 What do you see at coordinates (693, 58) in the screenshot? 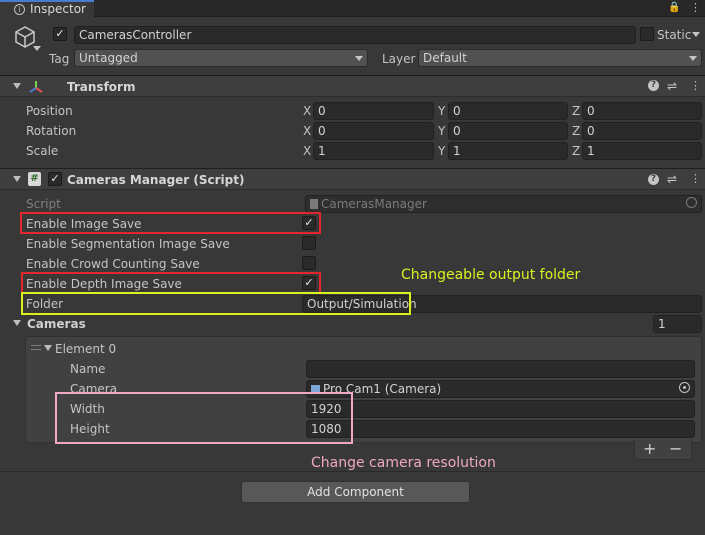
I see `layer-dropdown-arrow` at bounding box center [693, 58].